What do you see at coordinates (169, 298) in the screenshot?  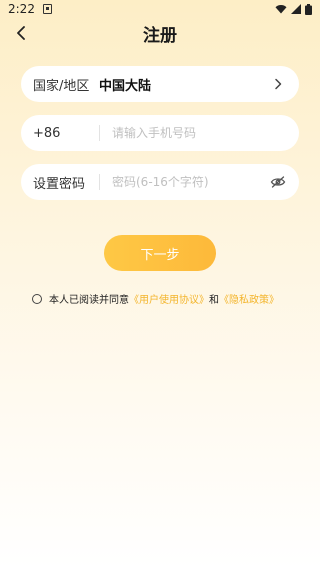 I see `user-agreement-link: 《用户使用协议》` at bounding box center [169, 298].